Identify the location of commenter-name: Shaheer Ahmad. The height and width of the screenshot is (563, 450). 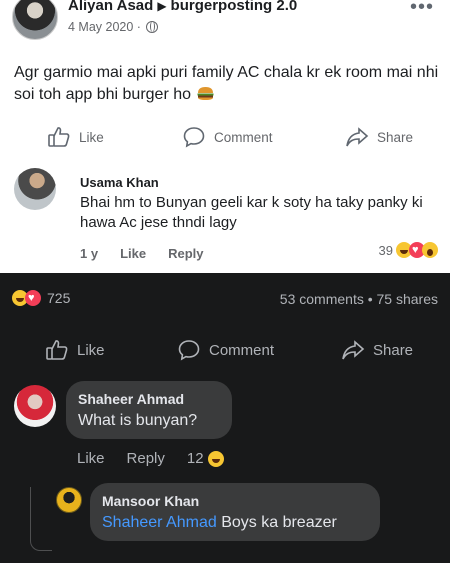
(131, 399).